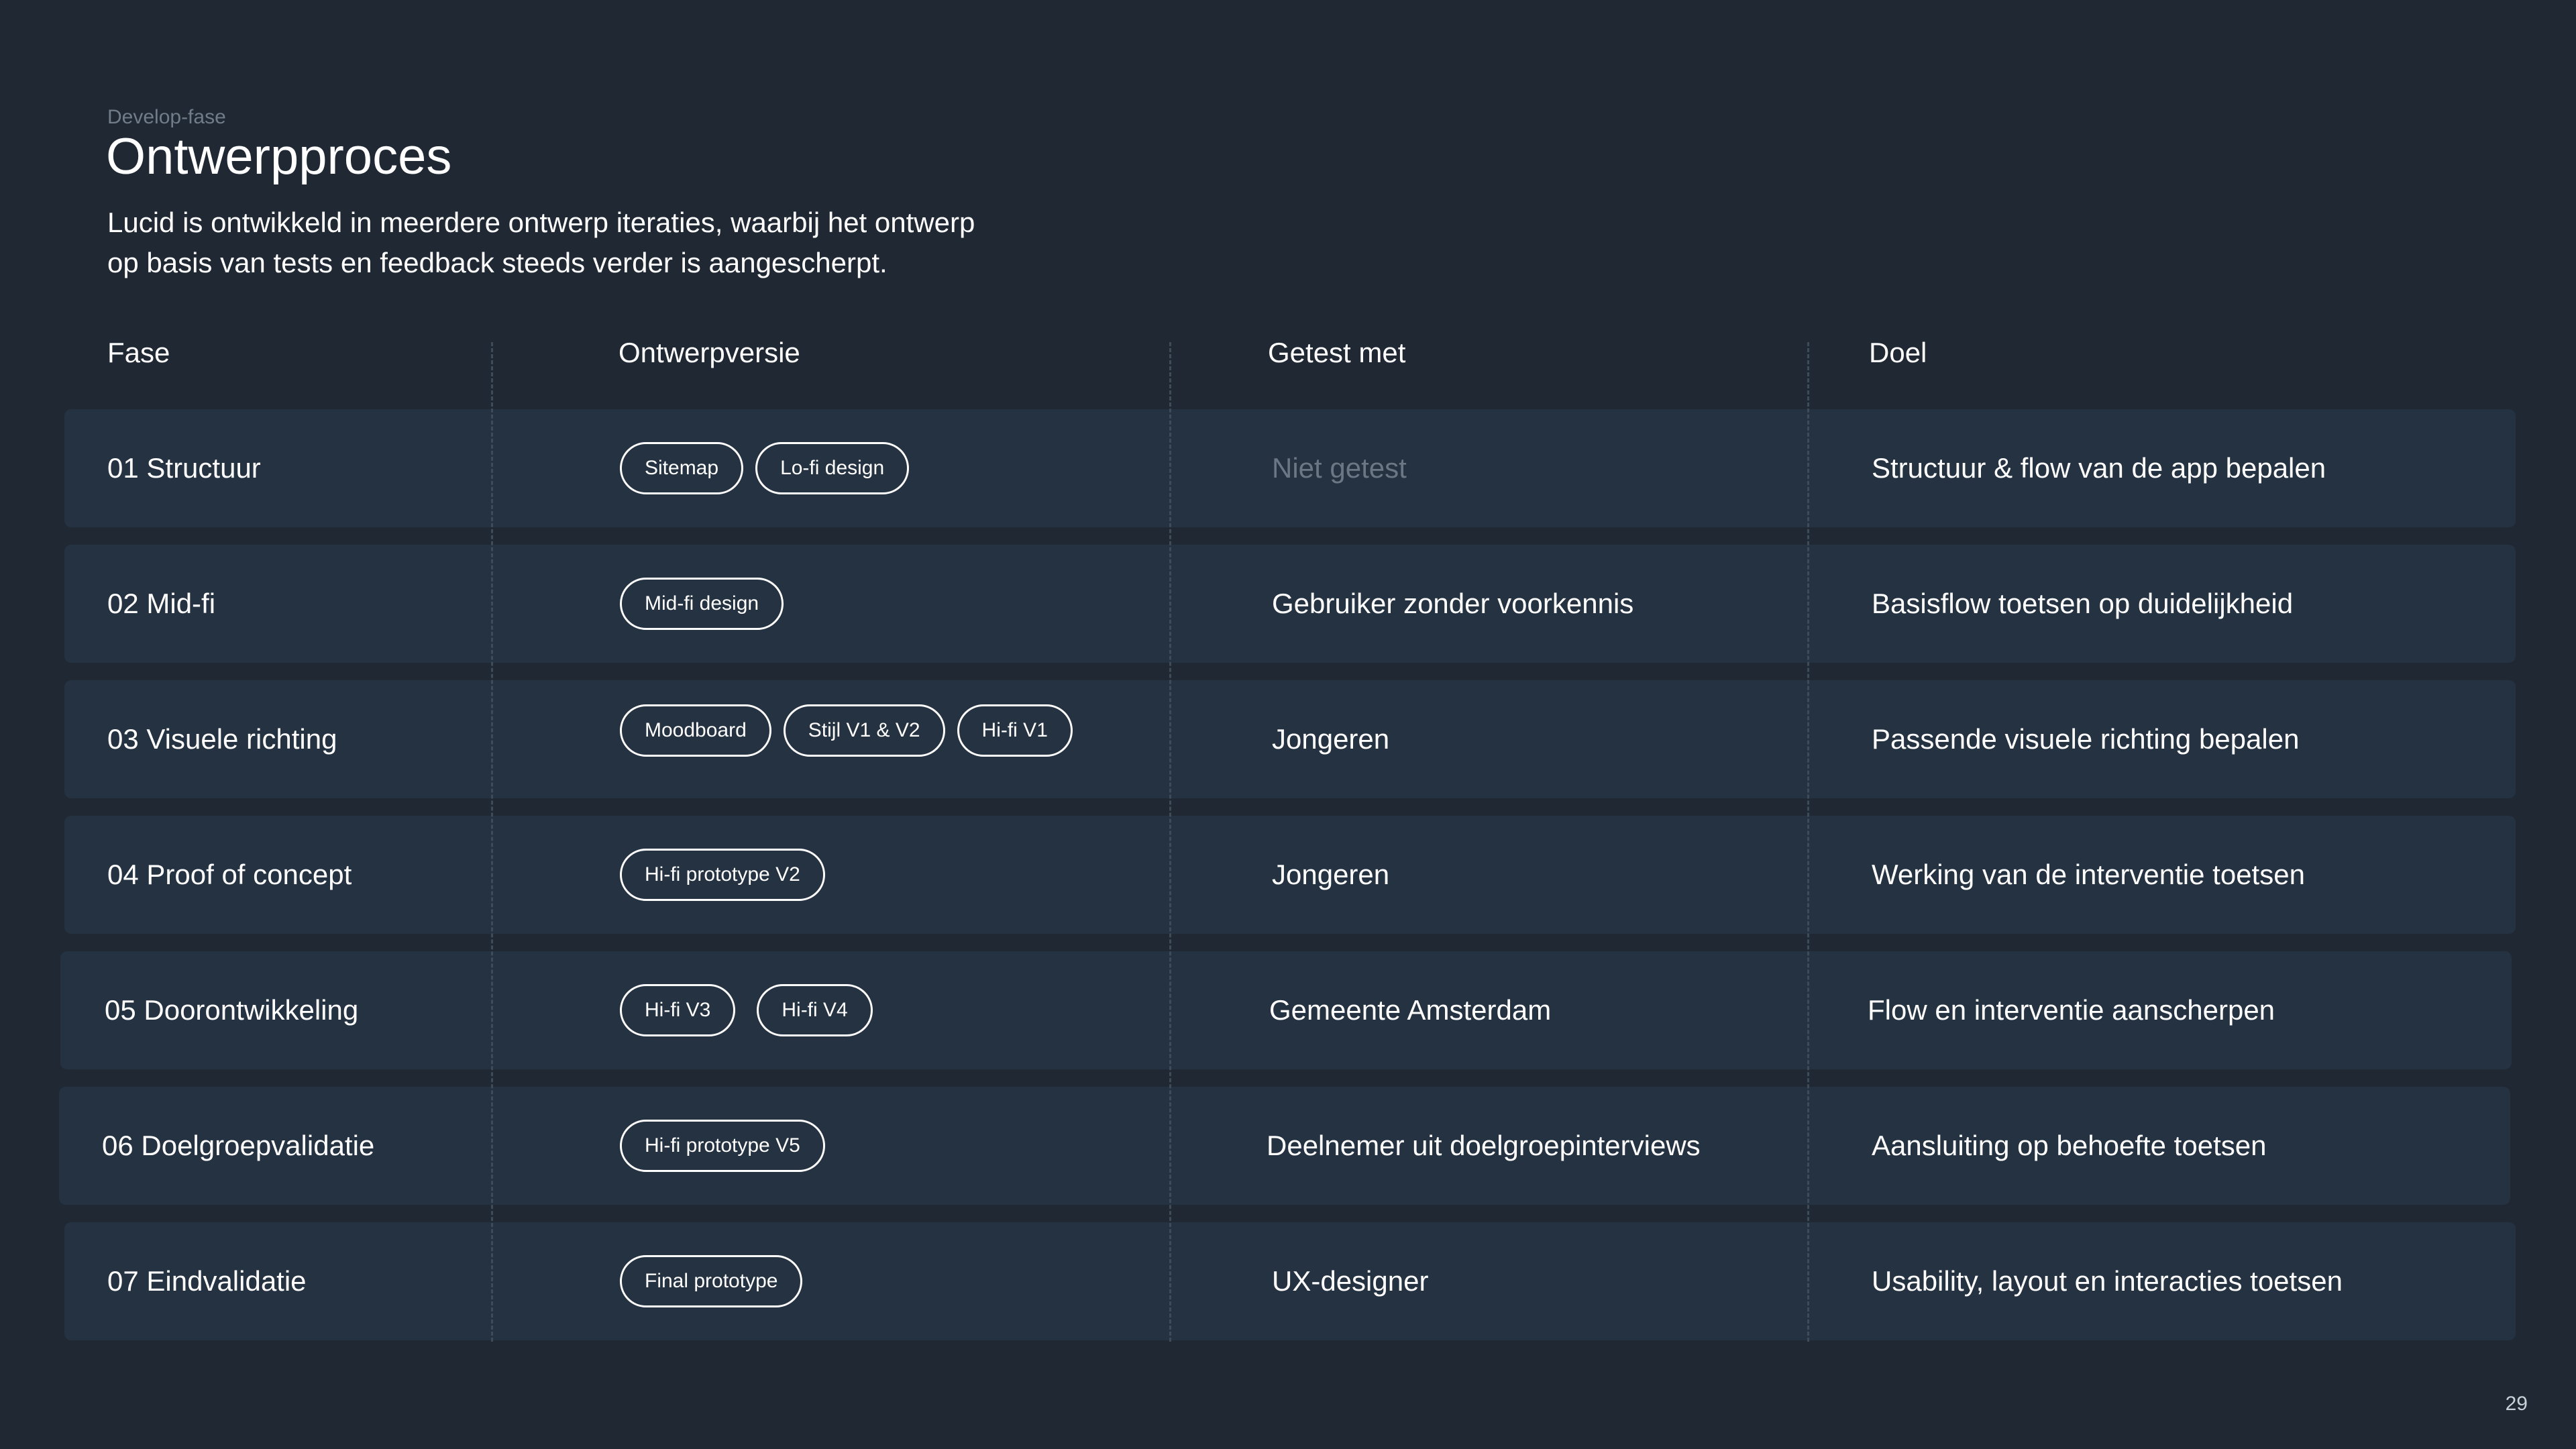 This screenshot has height=1449, width=2576. I want to click on version-pill: Sitemap, so click(682, 468).